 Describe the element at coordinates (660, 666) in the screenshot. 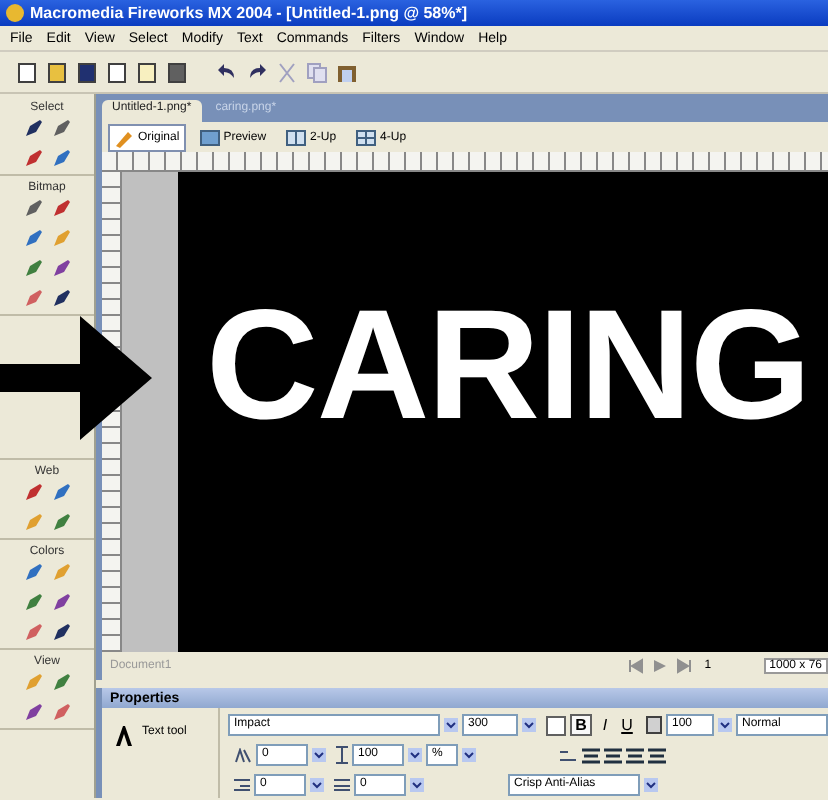

I see `play-icon` at that location.